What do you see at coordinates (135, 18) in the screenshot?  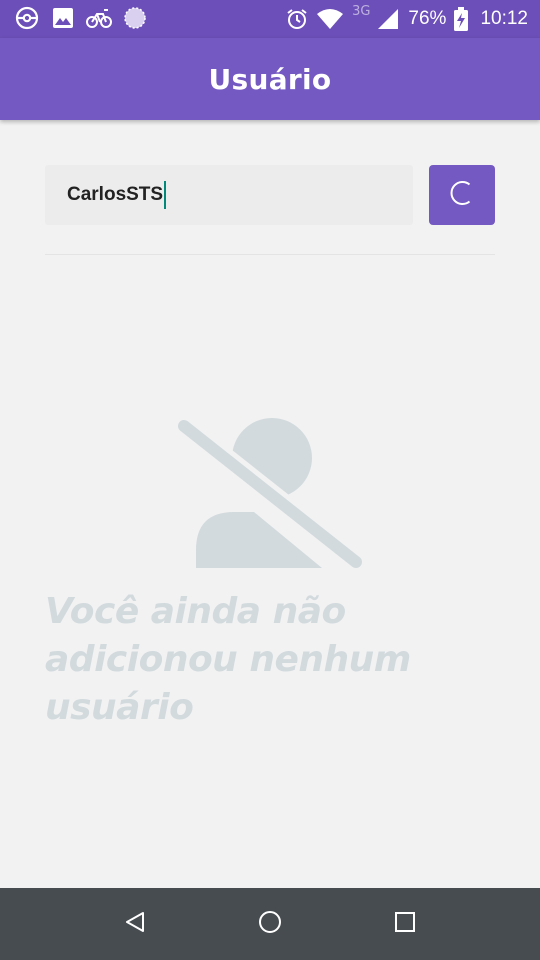 I see `sphere-icon` at bounding box center [135, 18].